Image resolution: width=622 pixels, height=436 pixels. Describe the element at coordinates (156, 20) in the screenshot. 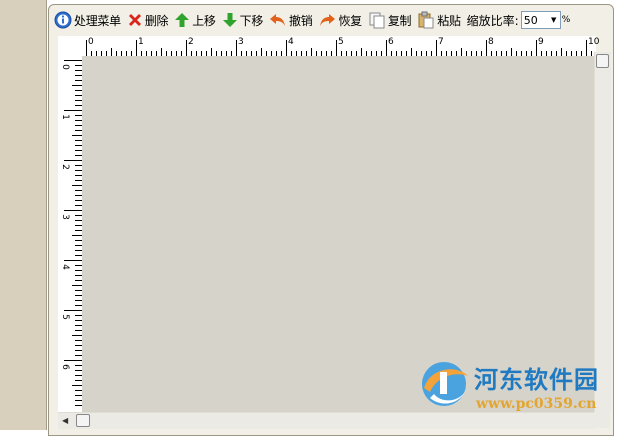

I see `delete-label: 删除` at that location.